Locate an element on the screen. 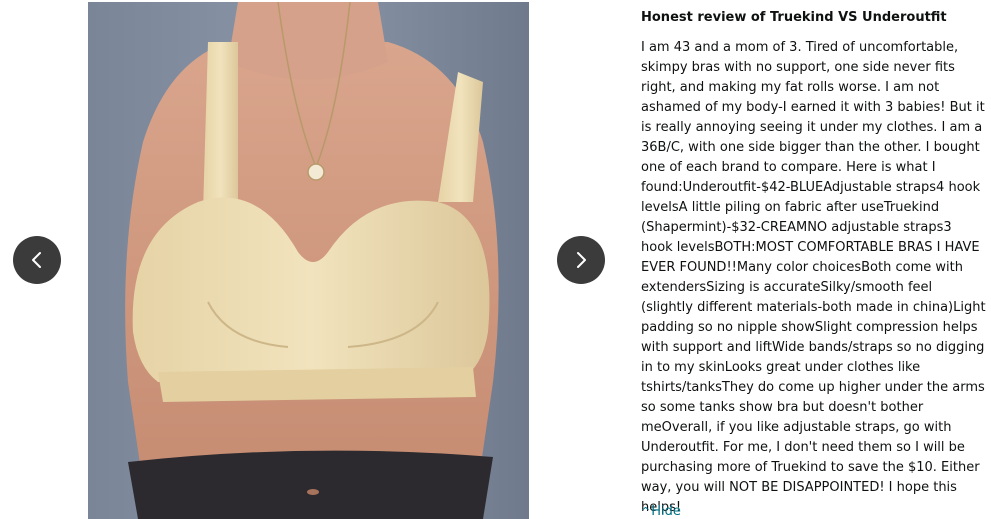 Image resolution: width=991 pixels, height=519 pixels. previous-image-button is located at coordinates (37, 260).